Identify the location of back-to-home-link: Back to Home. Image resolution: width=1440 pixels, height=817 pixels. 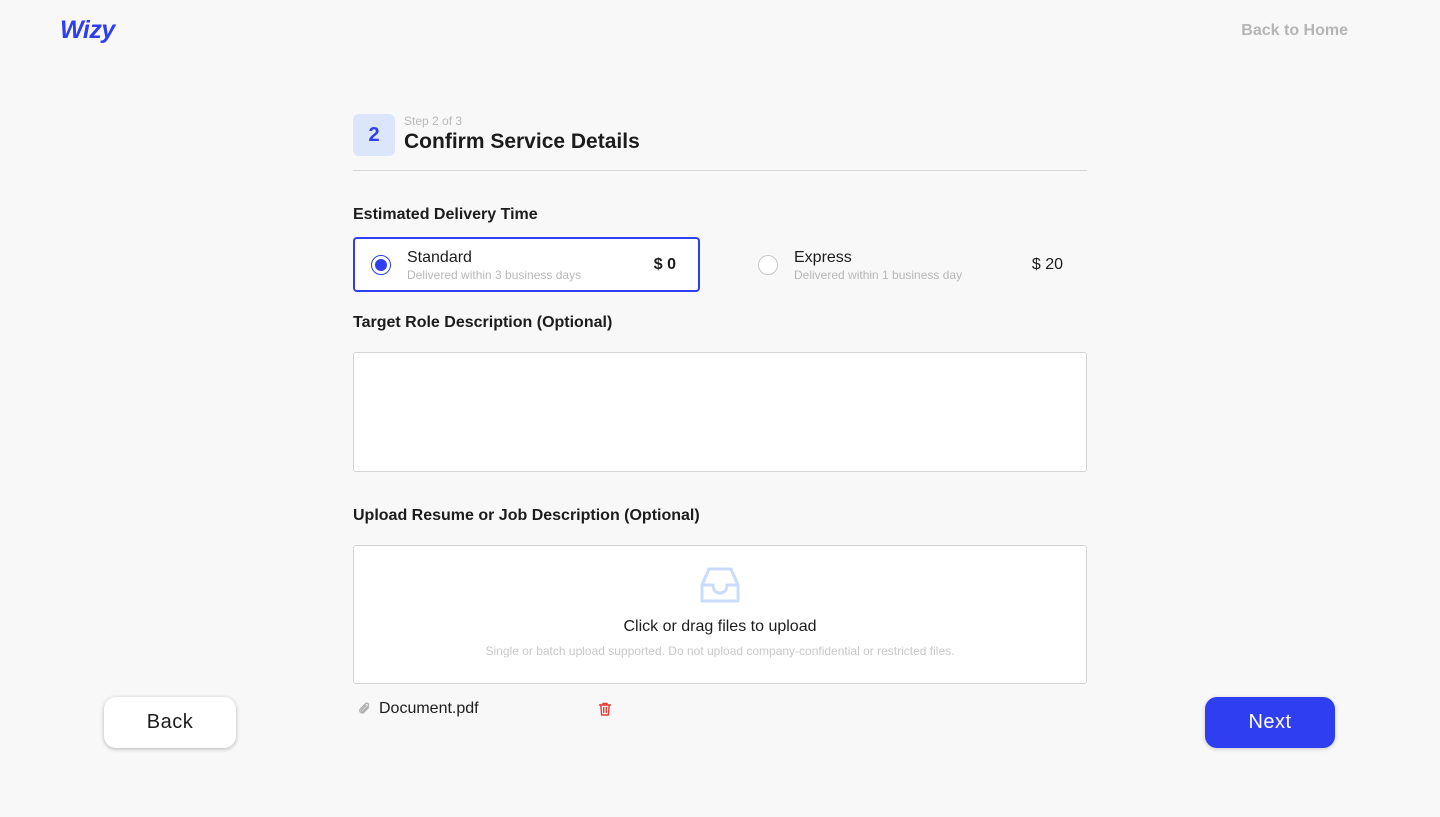
(1294, 31).